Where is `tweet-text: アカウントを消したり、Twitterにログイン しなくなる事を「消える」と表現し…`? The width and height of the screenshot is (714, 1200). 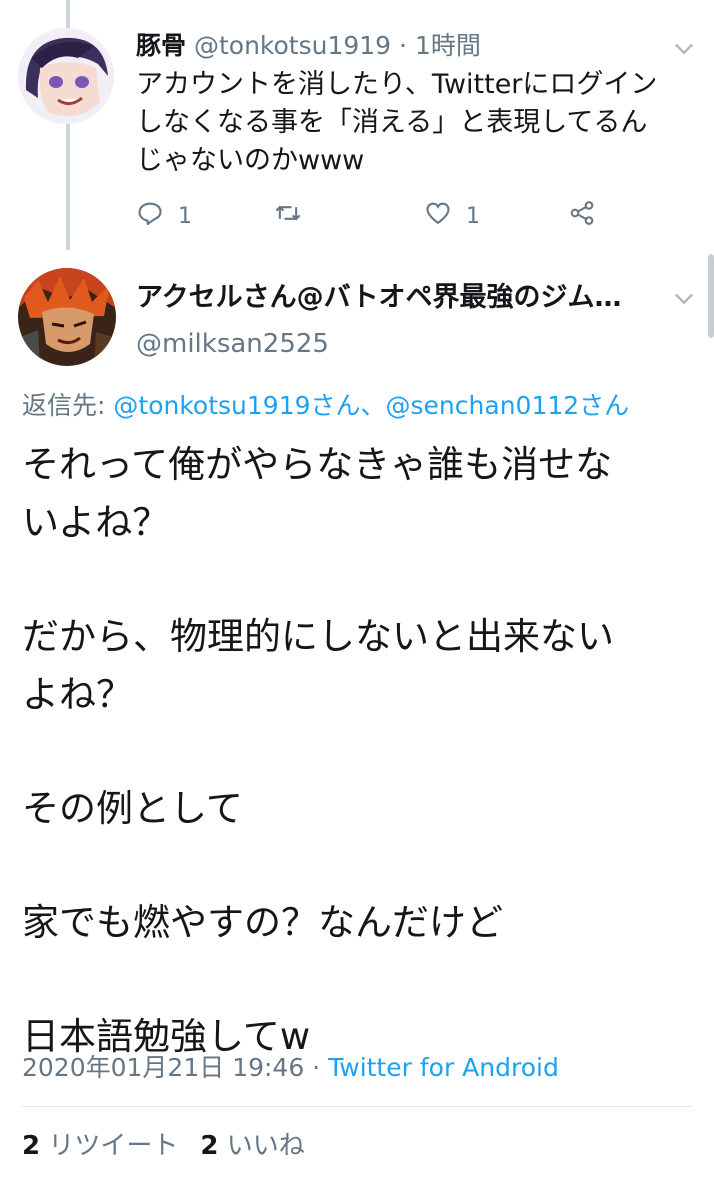
tweet-text: アカウントを消したり、Twitterにログイン しなくなる事を「消える」と表現し… is located at coordinates (397, 122).